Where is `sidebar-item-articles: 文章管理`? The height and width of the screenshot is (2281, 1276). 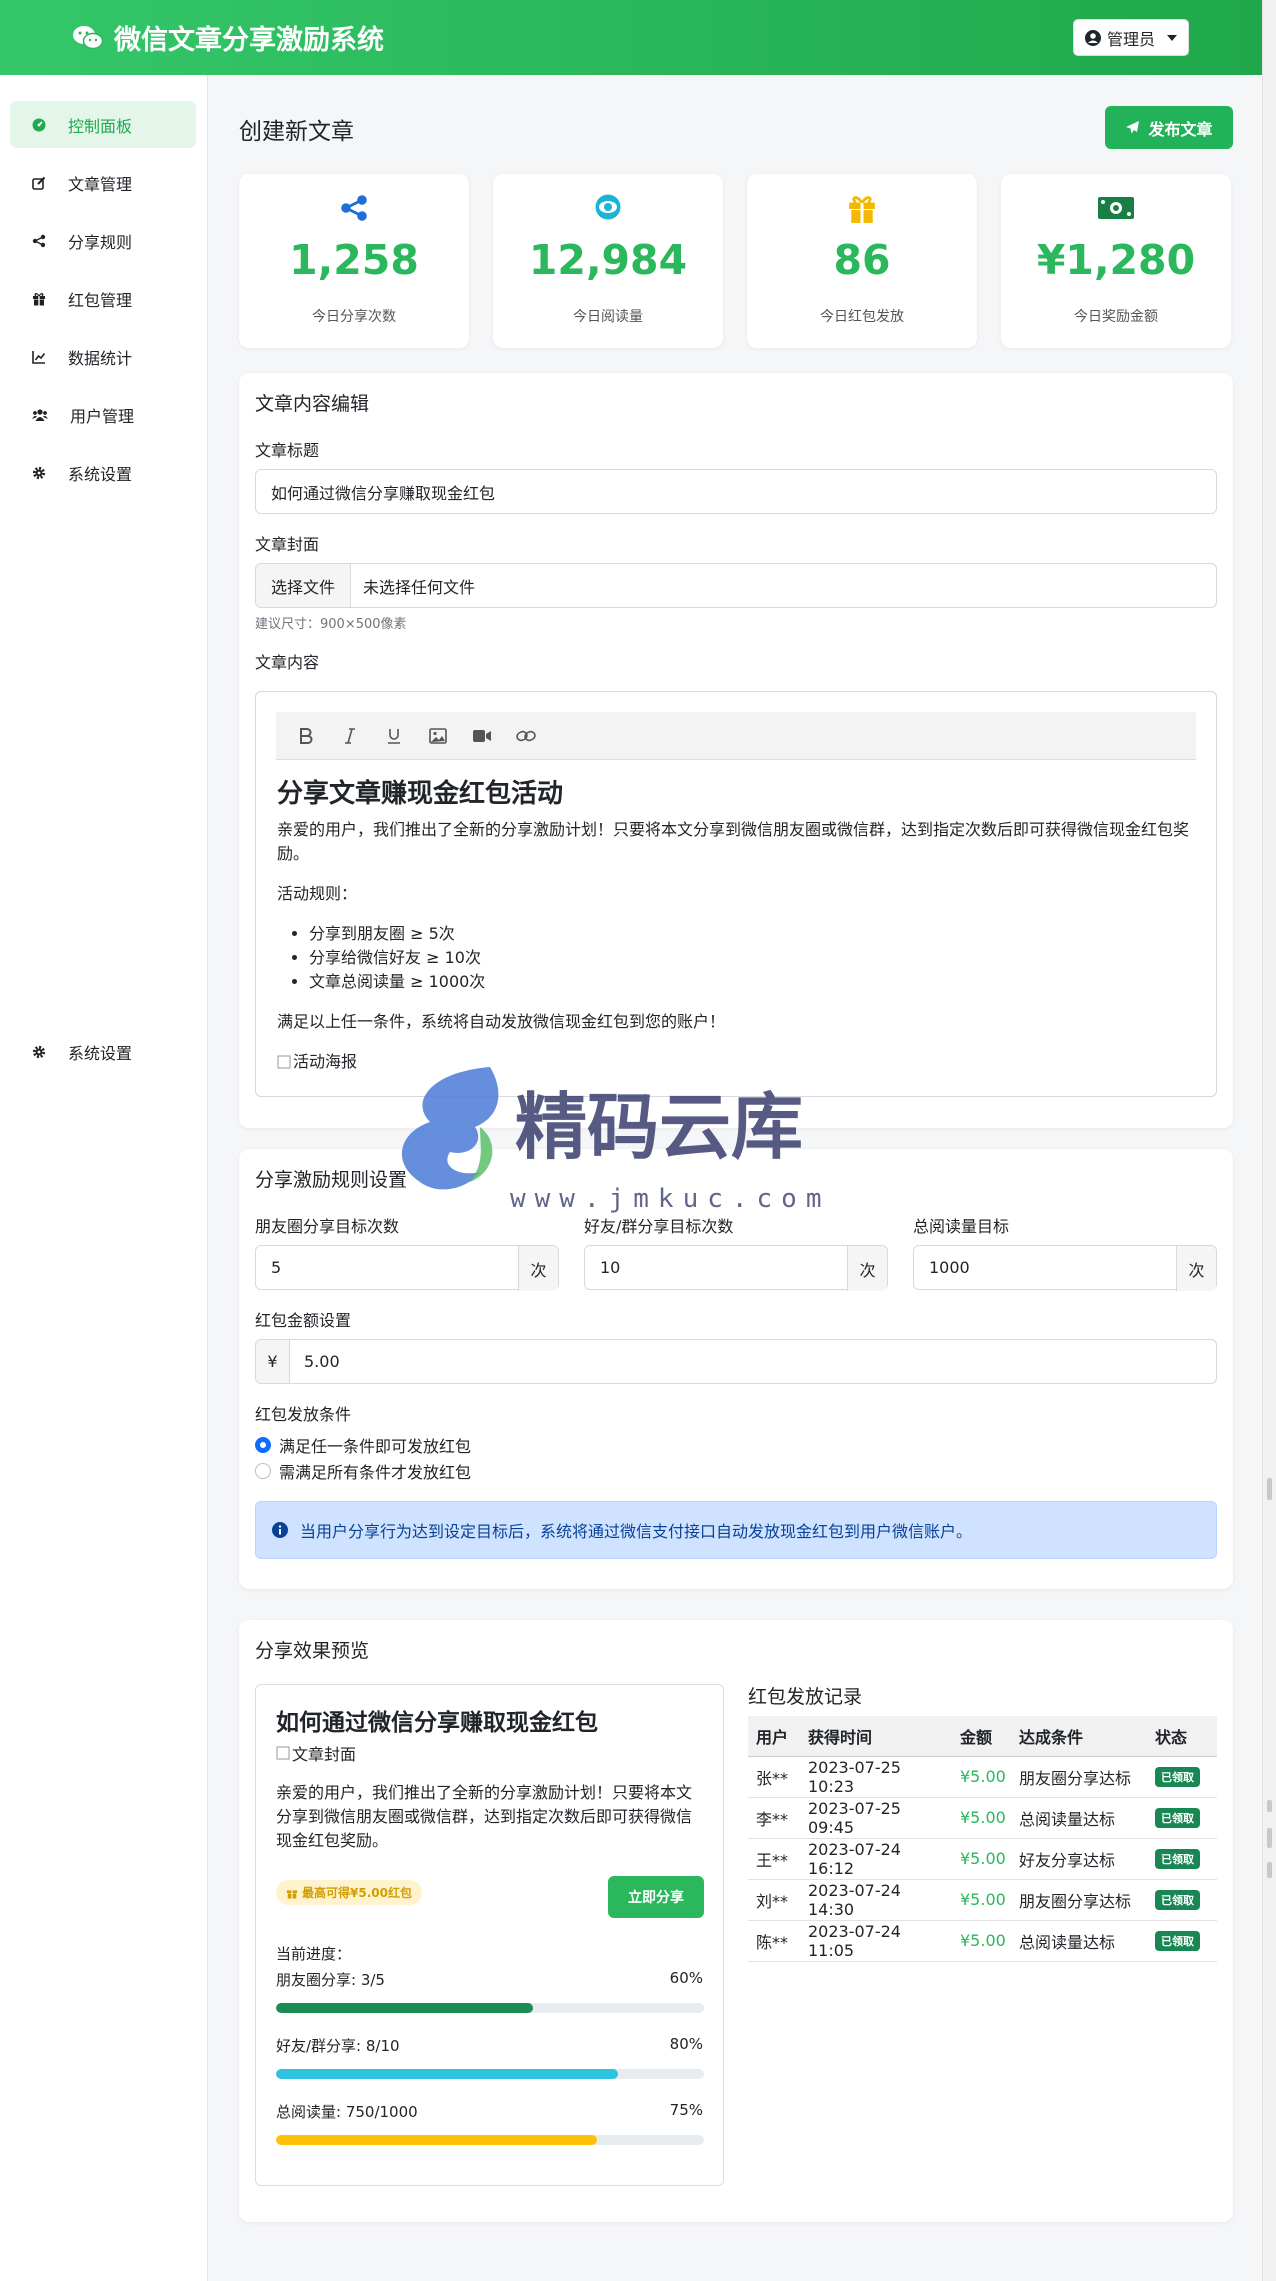 sidebar-item-articles: 文章管理 is located at coordinates (103, 182).